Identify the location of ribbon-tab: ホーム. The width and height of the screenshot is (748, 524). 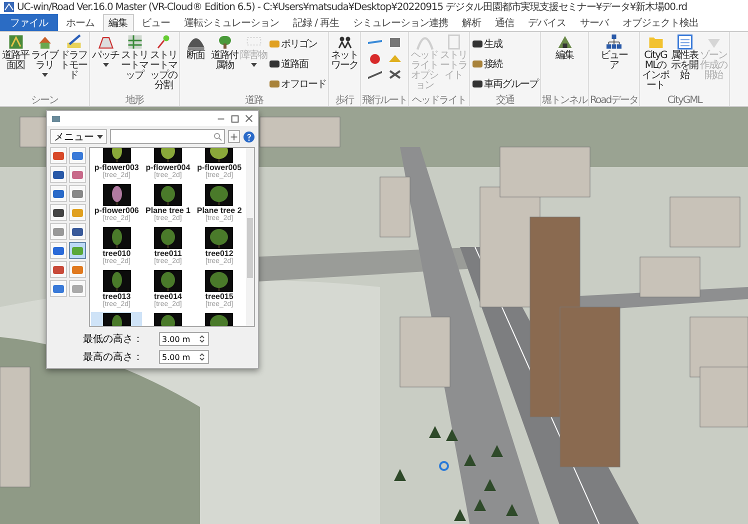
(80, 22).